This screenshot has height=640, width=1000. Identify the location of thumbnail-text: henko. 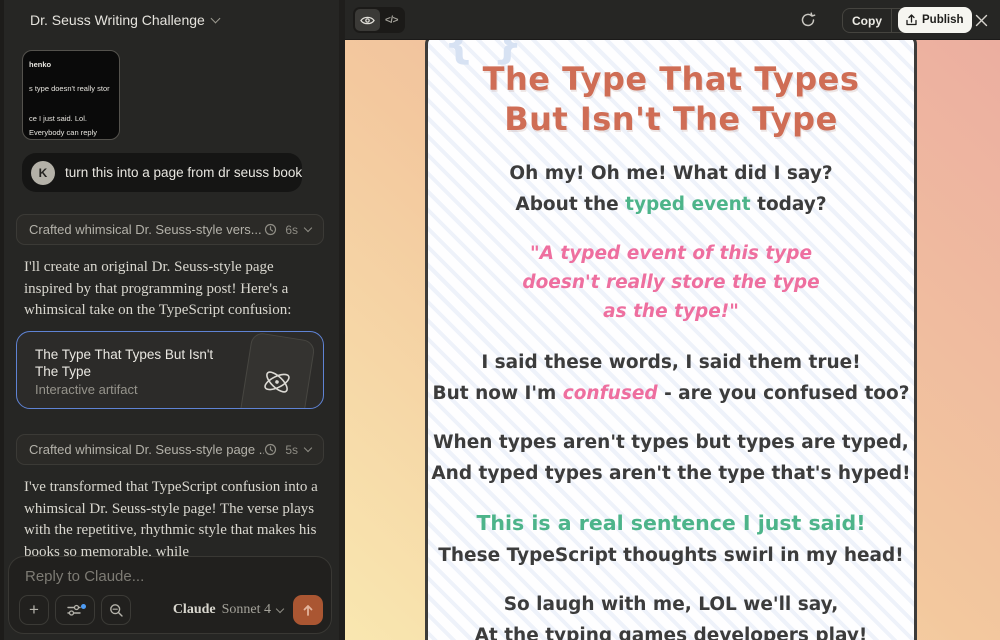
(40, 64).